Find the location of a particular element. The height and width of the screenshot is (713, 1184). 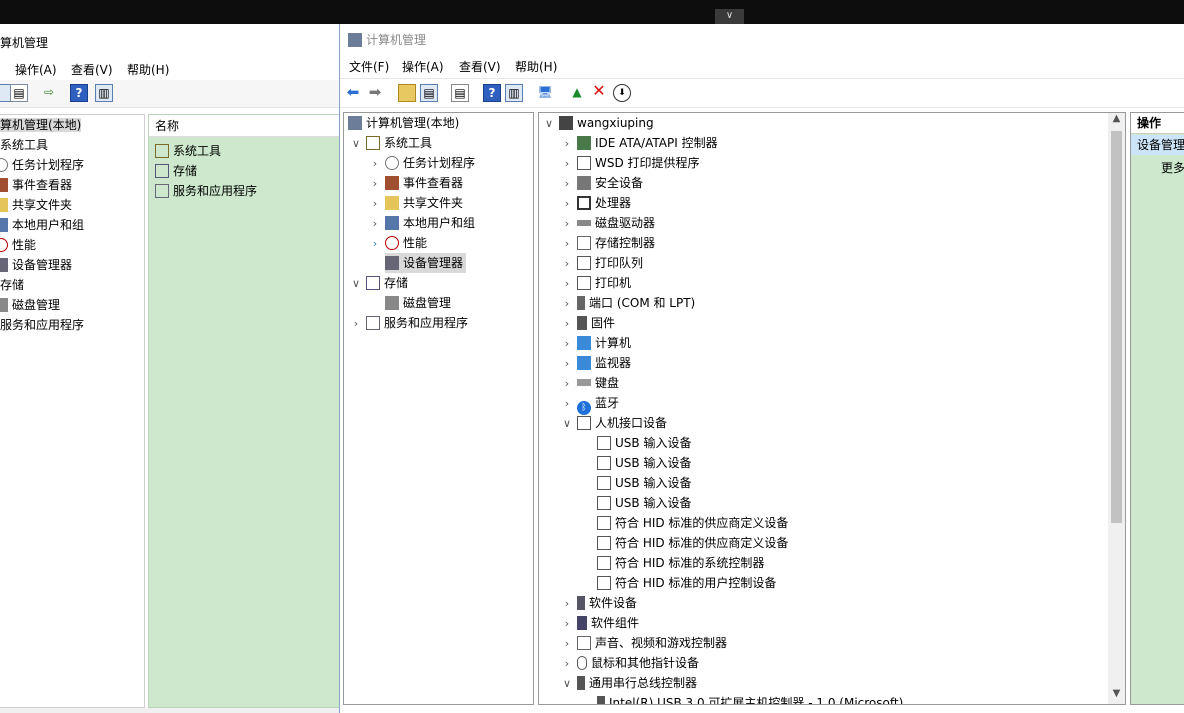

device-category: › 软件设备 is located at coordinates (599, 603).